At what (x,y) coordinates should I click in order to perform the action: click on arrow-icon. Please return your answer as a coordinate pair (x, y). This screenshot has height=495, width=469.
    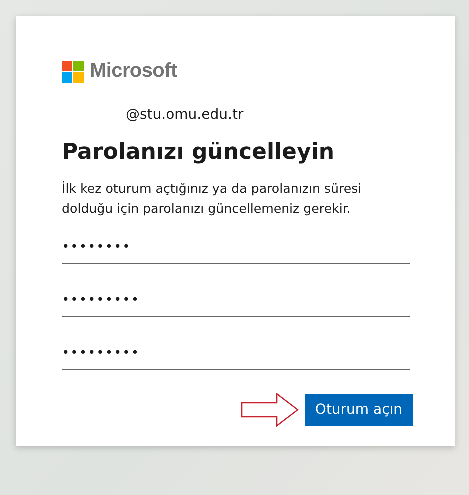
    Looking at the image, I should click on (270, 410).